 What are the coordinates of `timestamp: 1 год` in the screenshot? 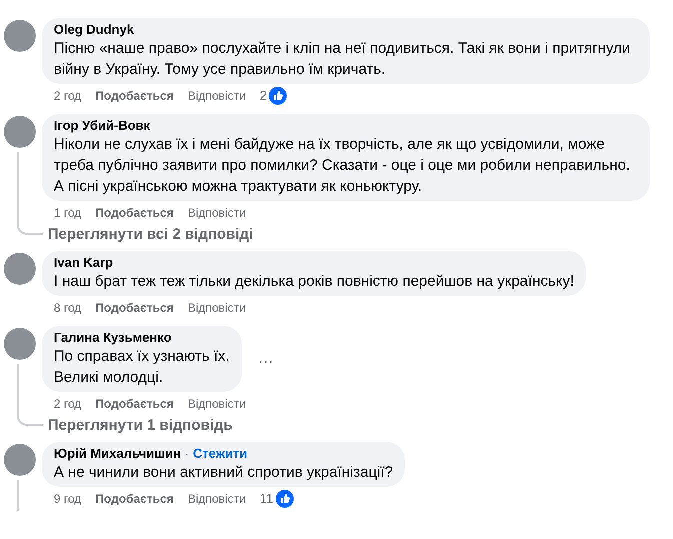 It's located at (68, 213).